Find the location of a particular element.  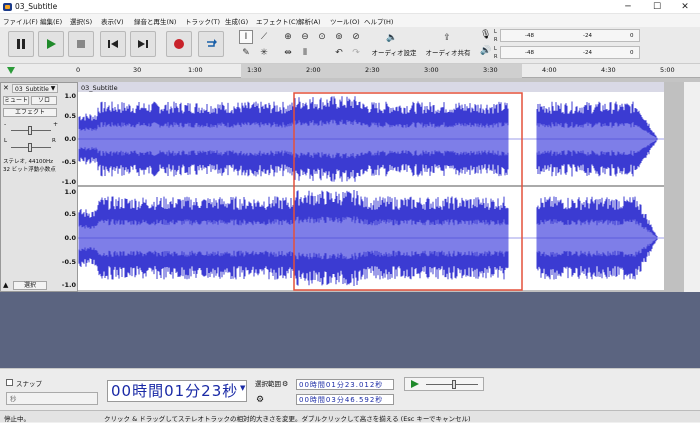

play-button is located at coordinates (51, 44).